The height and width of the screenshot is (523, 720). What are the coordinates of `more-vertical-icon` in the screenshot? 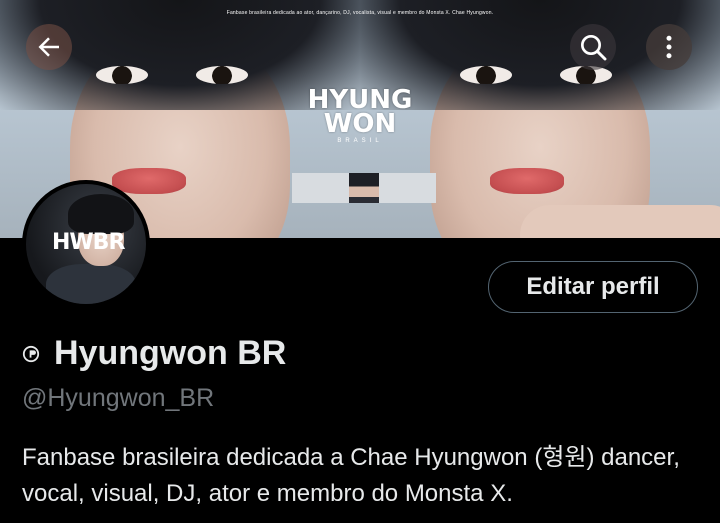 It's located at (669, 47).